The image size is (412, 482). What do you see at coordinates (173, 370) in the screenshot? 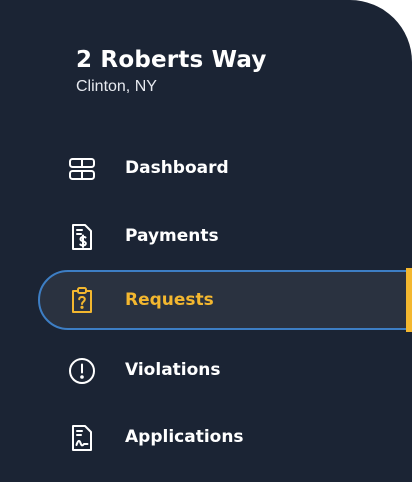
I see `sidebar-item-label: Violations` at bounding box center [173, 370].